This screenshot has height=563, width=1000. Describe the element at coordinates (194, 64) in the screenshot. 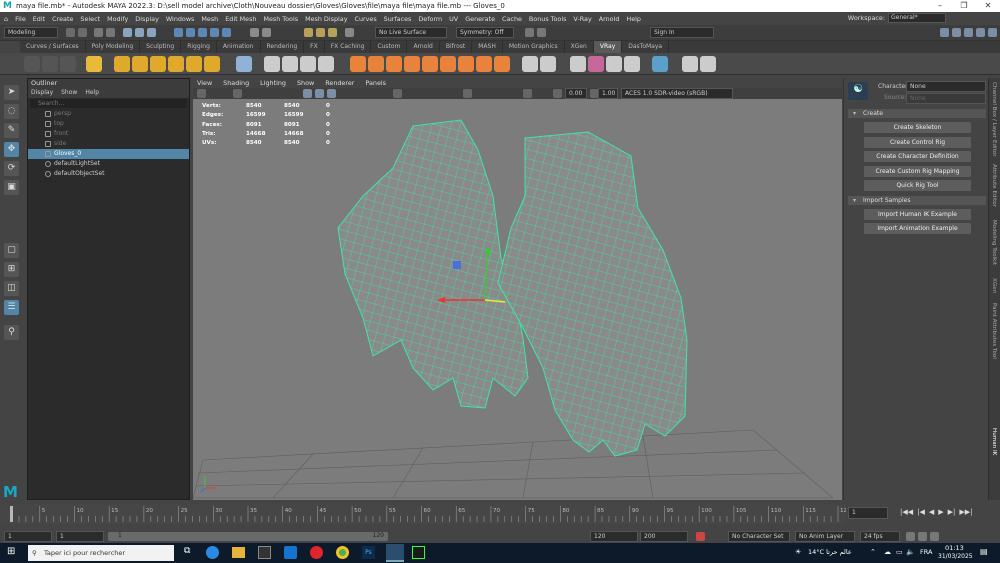

I see `sun-light-icon` at that location.